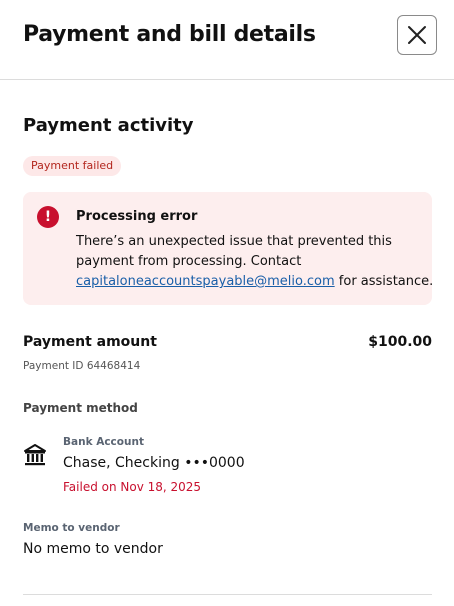 The height and width of the screenshot is (606, 454). I want to click on payment-activity-title: Payment activity, so click(108, 125).